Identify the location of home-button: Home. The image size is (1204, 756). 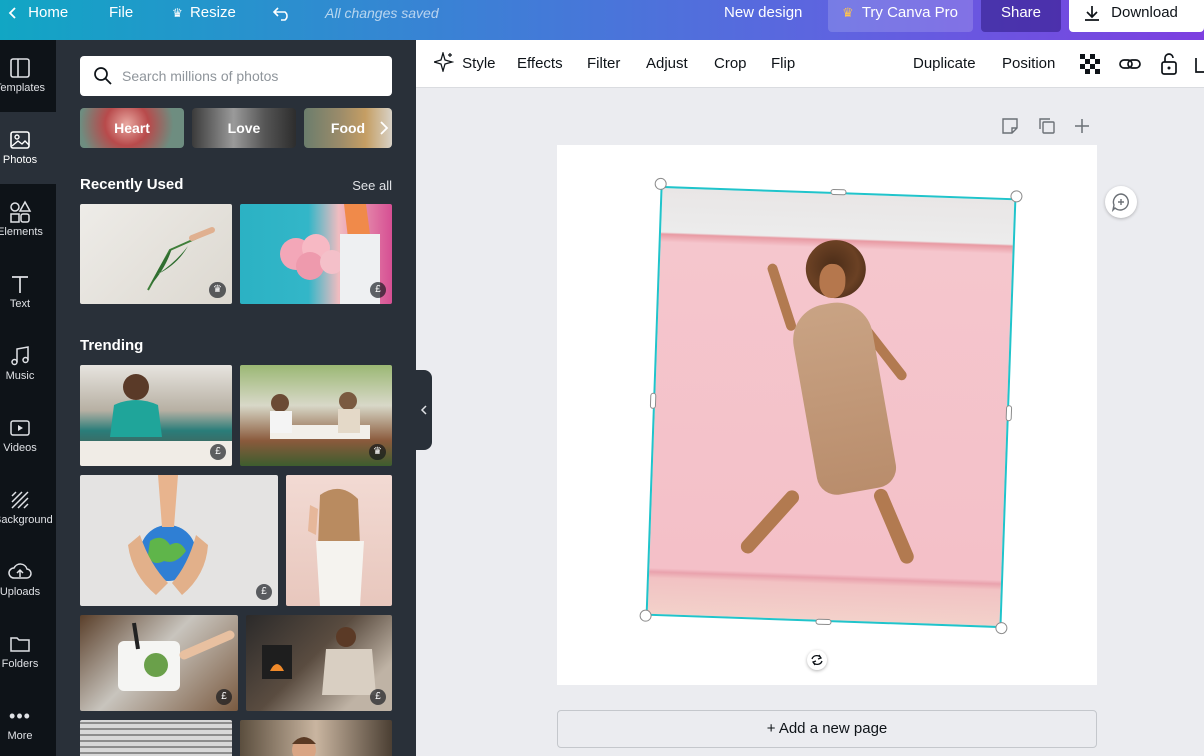
(38, 13).